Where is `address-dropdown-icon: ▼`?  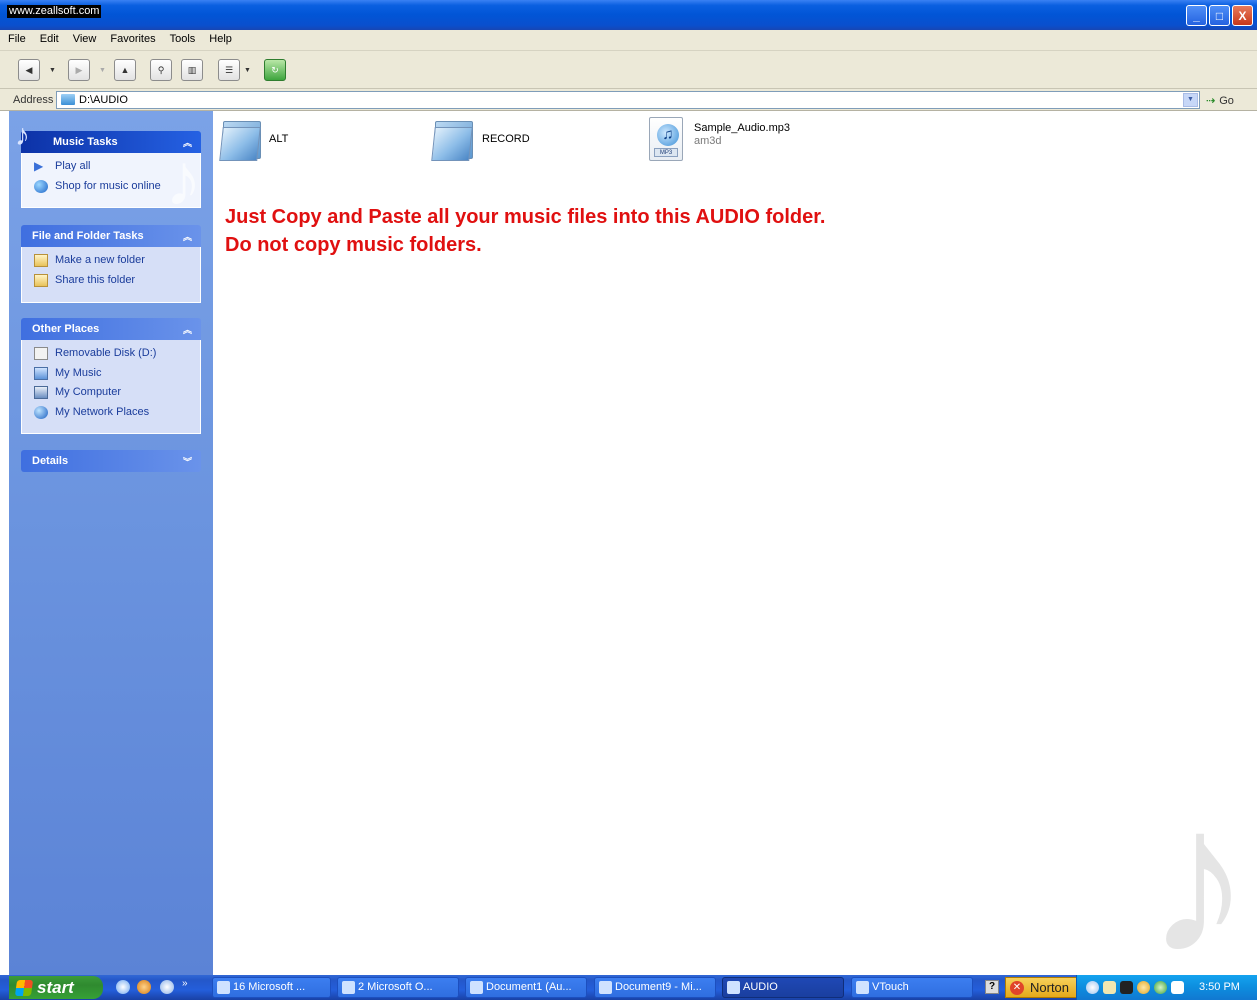 address-dropdown-icon: ▼ is located at coordinates (1190, 100).